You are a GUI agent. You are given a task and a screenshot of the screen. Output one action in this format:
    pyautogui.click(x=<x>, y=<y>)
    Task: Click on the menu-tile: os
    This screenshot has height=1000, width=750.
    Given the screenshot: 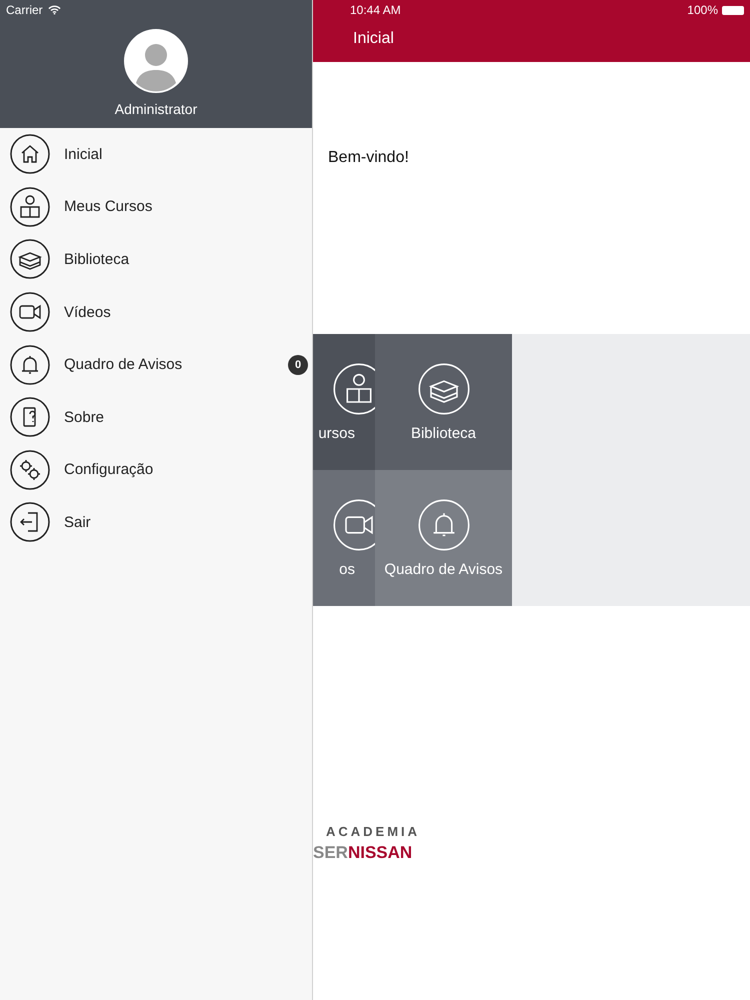 What is the action you would take?
    pyautogui.click(x=344, y=538)
    